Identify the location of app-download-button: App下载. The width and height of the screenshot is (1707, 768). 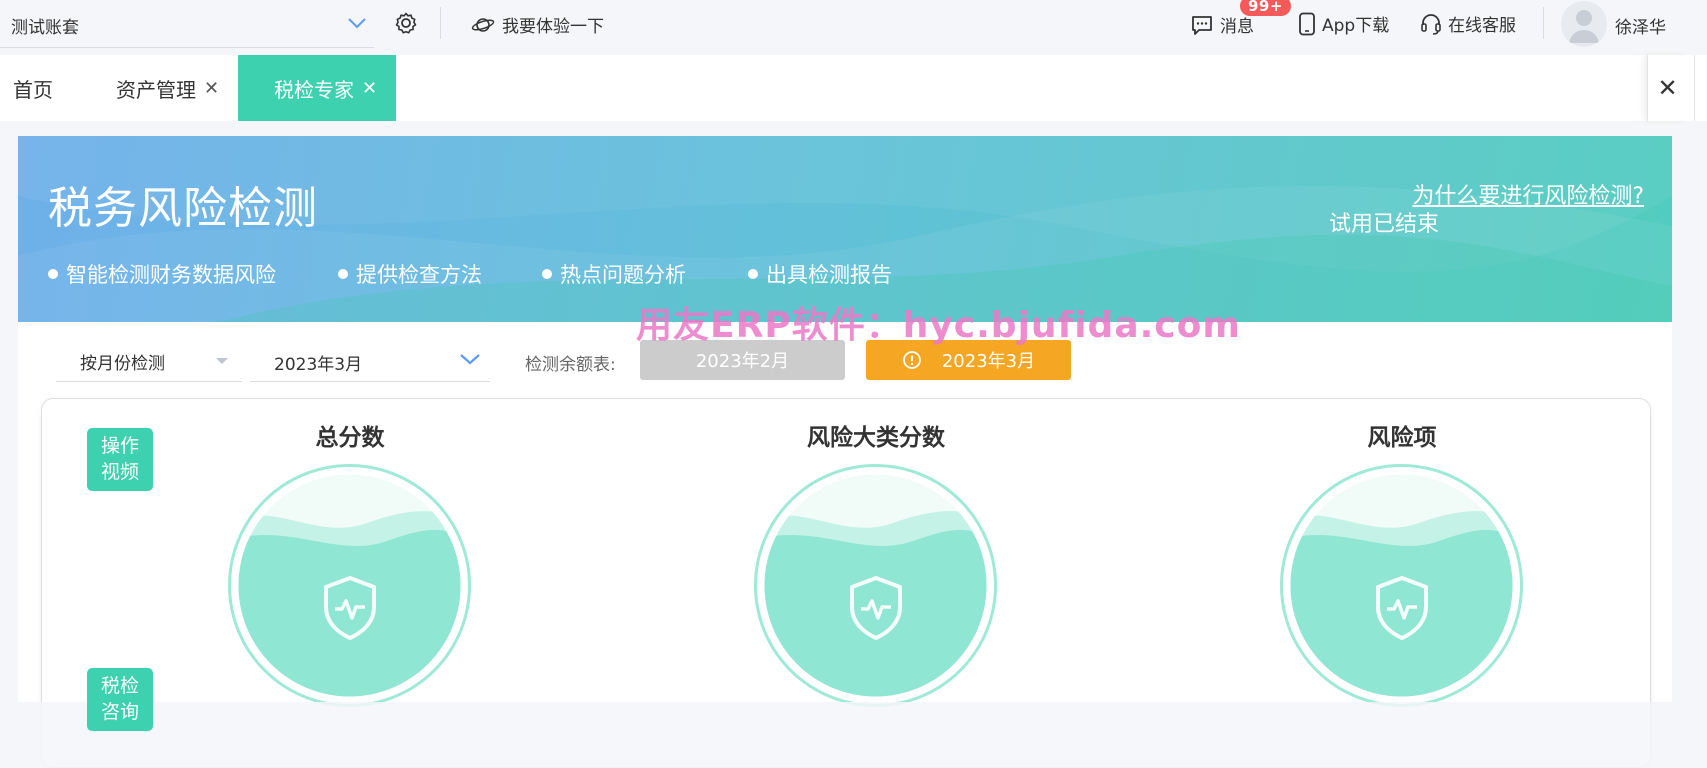
(1343, 23).